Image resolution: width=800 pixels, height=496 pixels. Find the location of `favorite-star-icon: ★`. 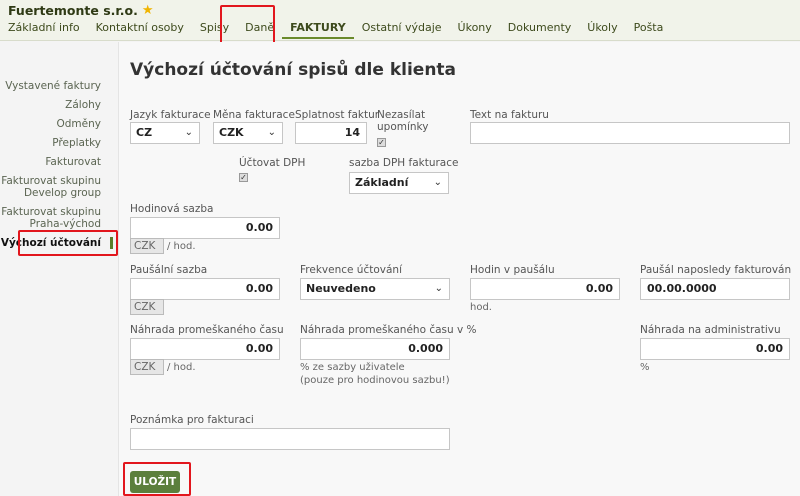

favorite-star-icon: ★ is located at coordinates (148, 10).